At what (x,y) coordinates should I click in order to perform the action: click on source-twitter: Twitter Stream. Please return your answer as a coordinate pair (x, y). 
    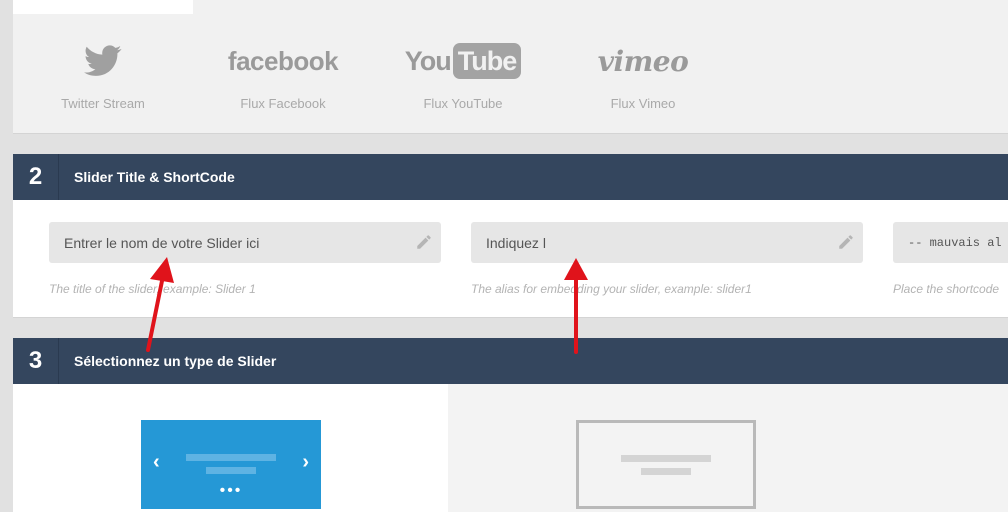
    Looking at the image, I should click on (103, 73).